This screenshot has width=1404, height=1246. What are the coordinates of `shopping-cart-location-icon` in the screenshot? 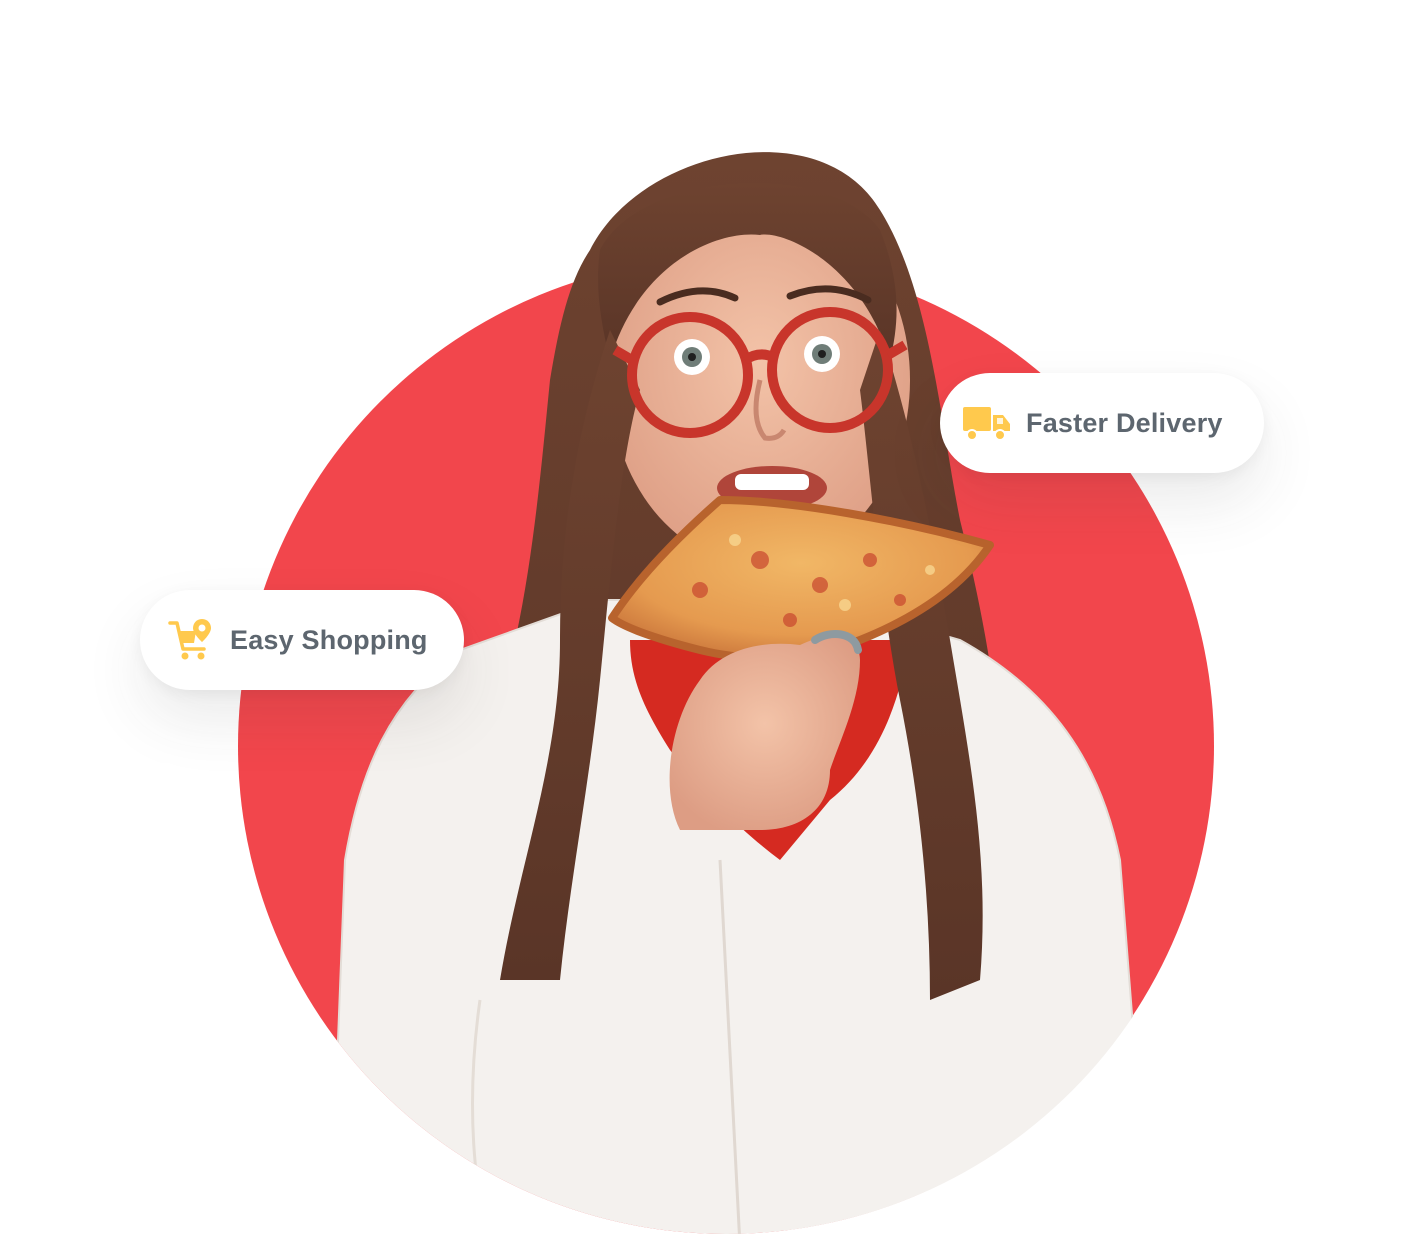 It's located at (191, 640).